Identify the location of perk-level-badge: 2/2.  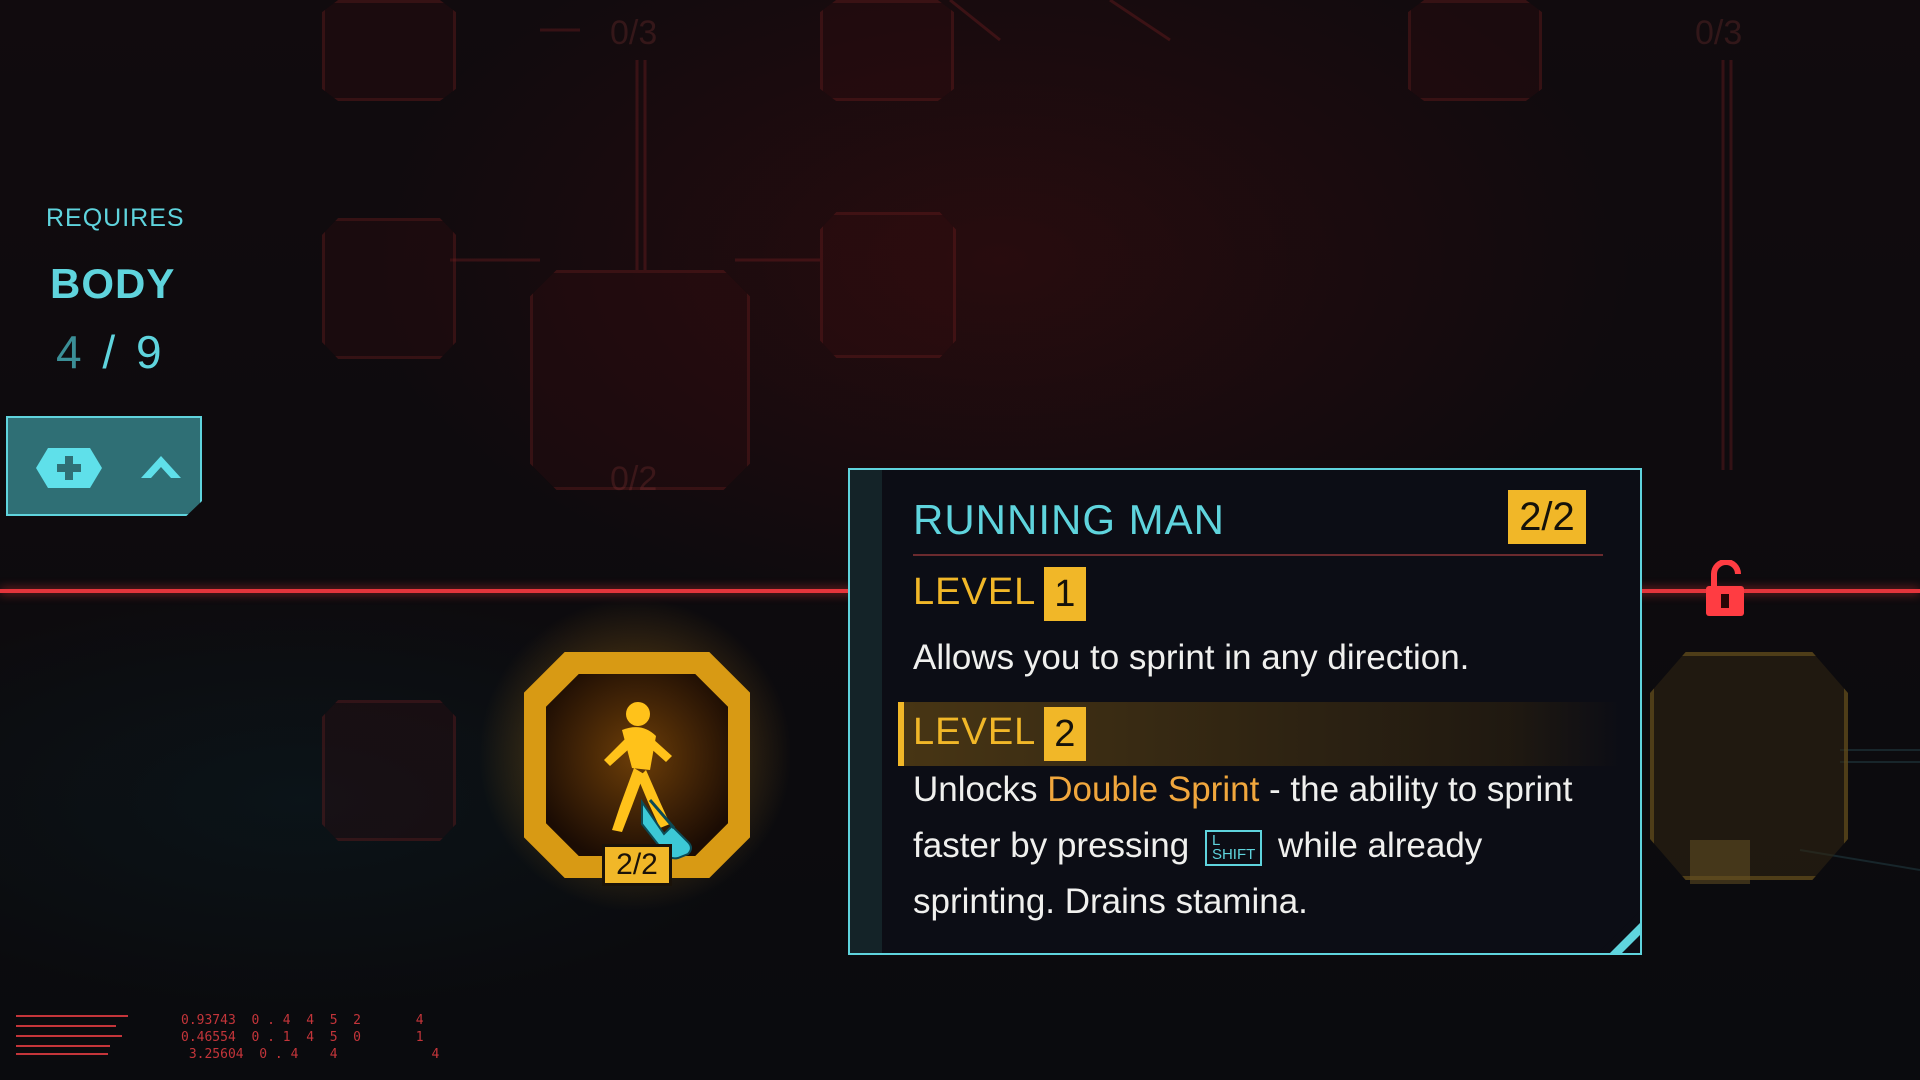
(637, 865).